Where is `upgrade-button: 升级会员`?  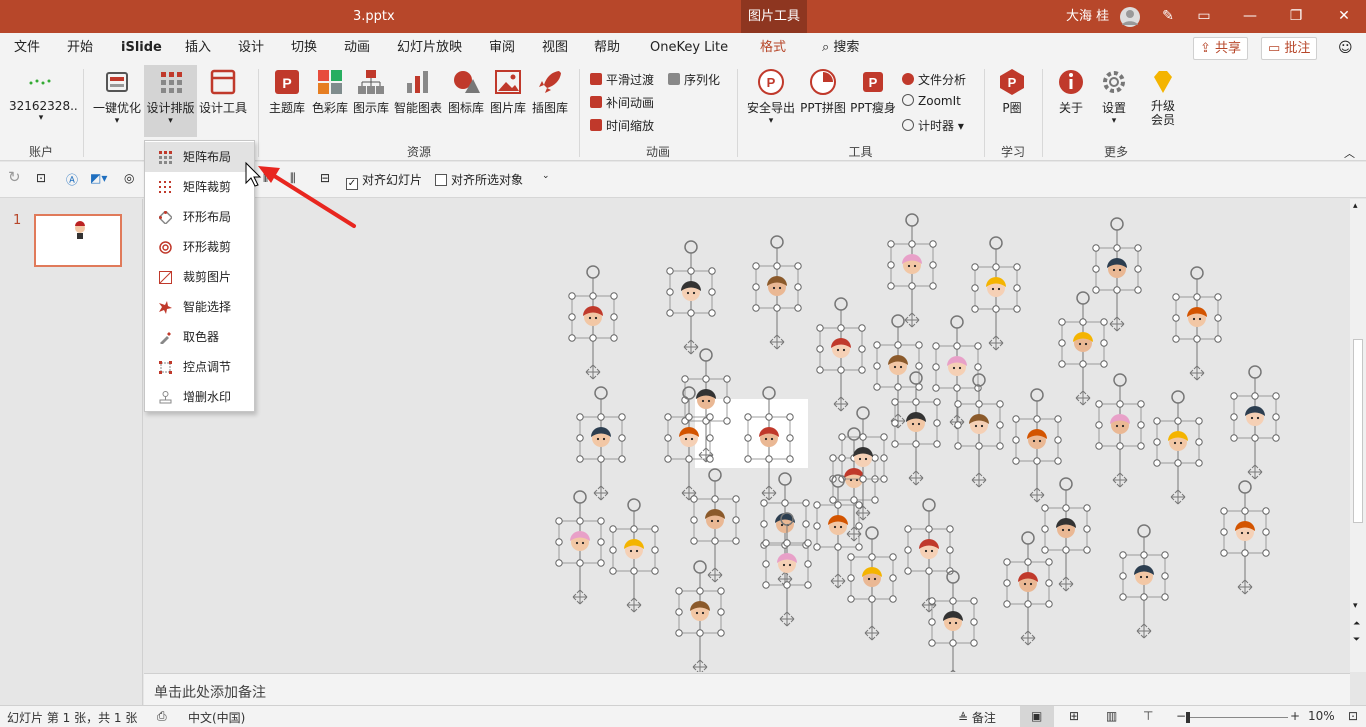 upgrade-button: 升级会员 is located at coordinates (1163, 97).